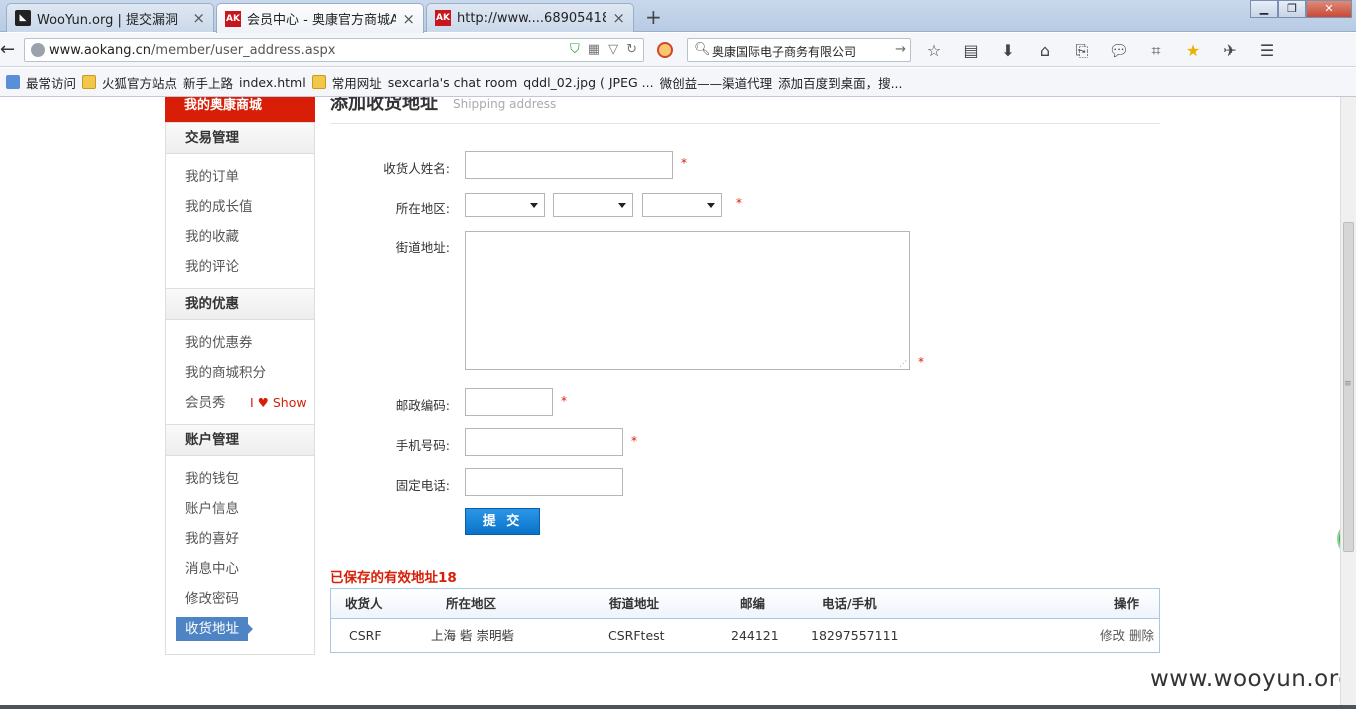  I want to click on saved-addresses-title: 已保存的有效地址18, so click(393, 578).